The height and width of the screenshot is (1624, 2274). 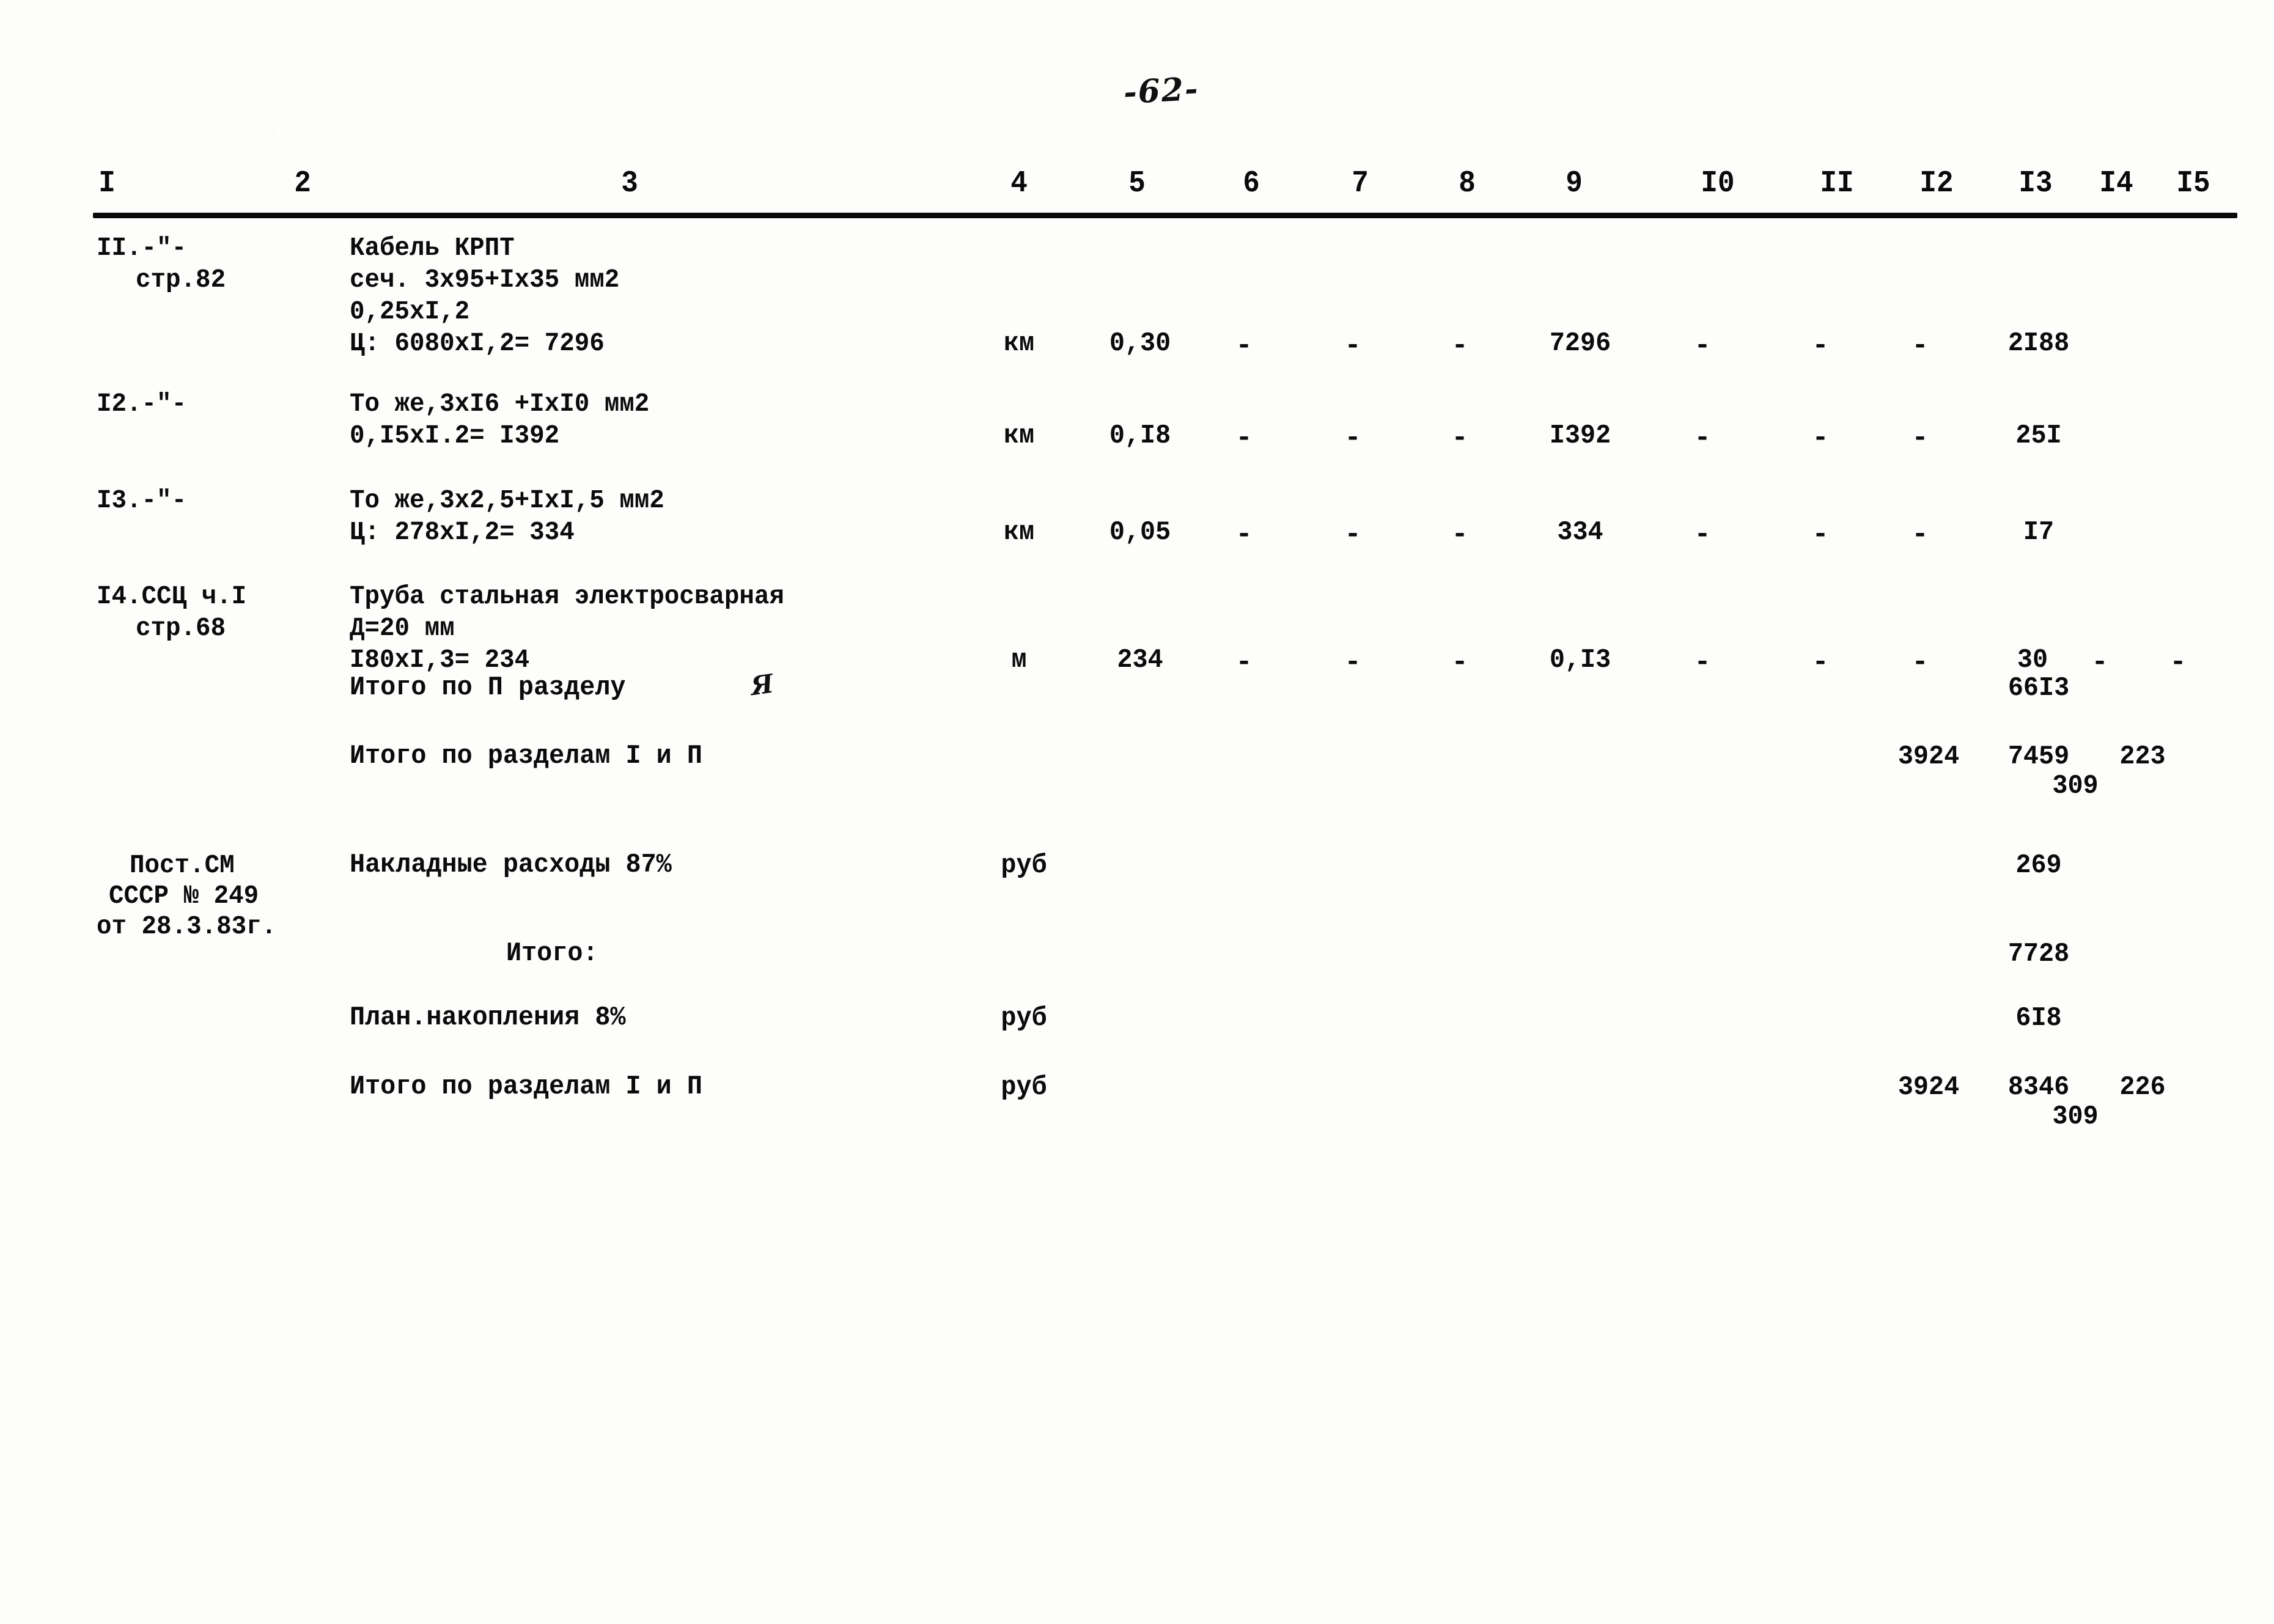 What do you see at coordinates (187, 926) in the screenshot?
I see `regulation-note-line-3: от 28.3.83г.` at bounding box center [187, 926].